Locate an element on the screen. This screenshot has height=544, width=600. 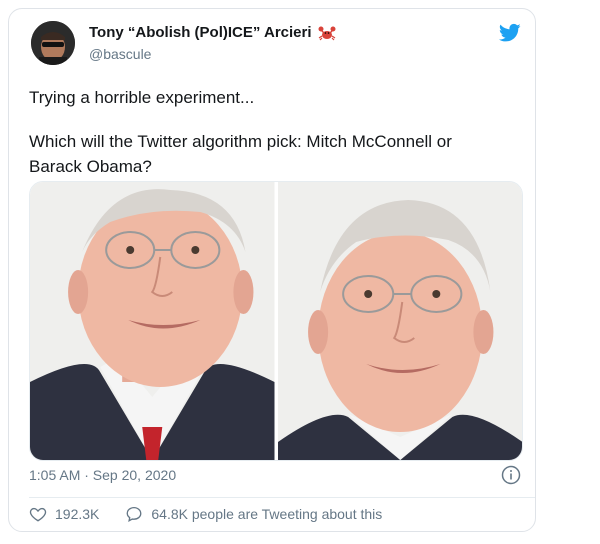
like-action: 192.3K is located at coordinates (64, 514).